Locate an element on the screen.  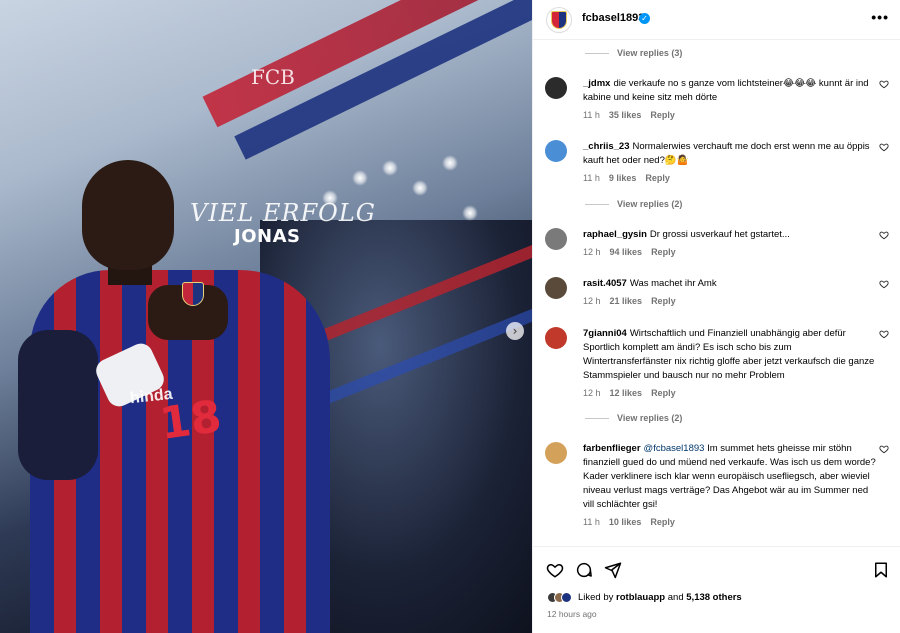
comment-meta: 12 h 12 likes Reply is located at coordinates (629, 393).